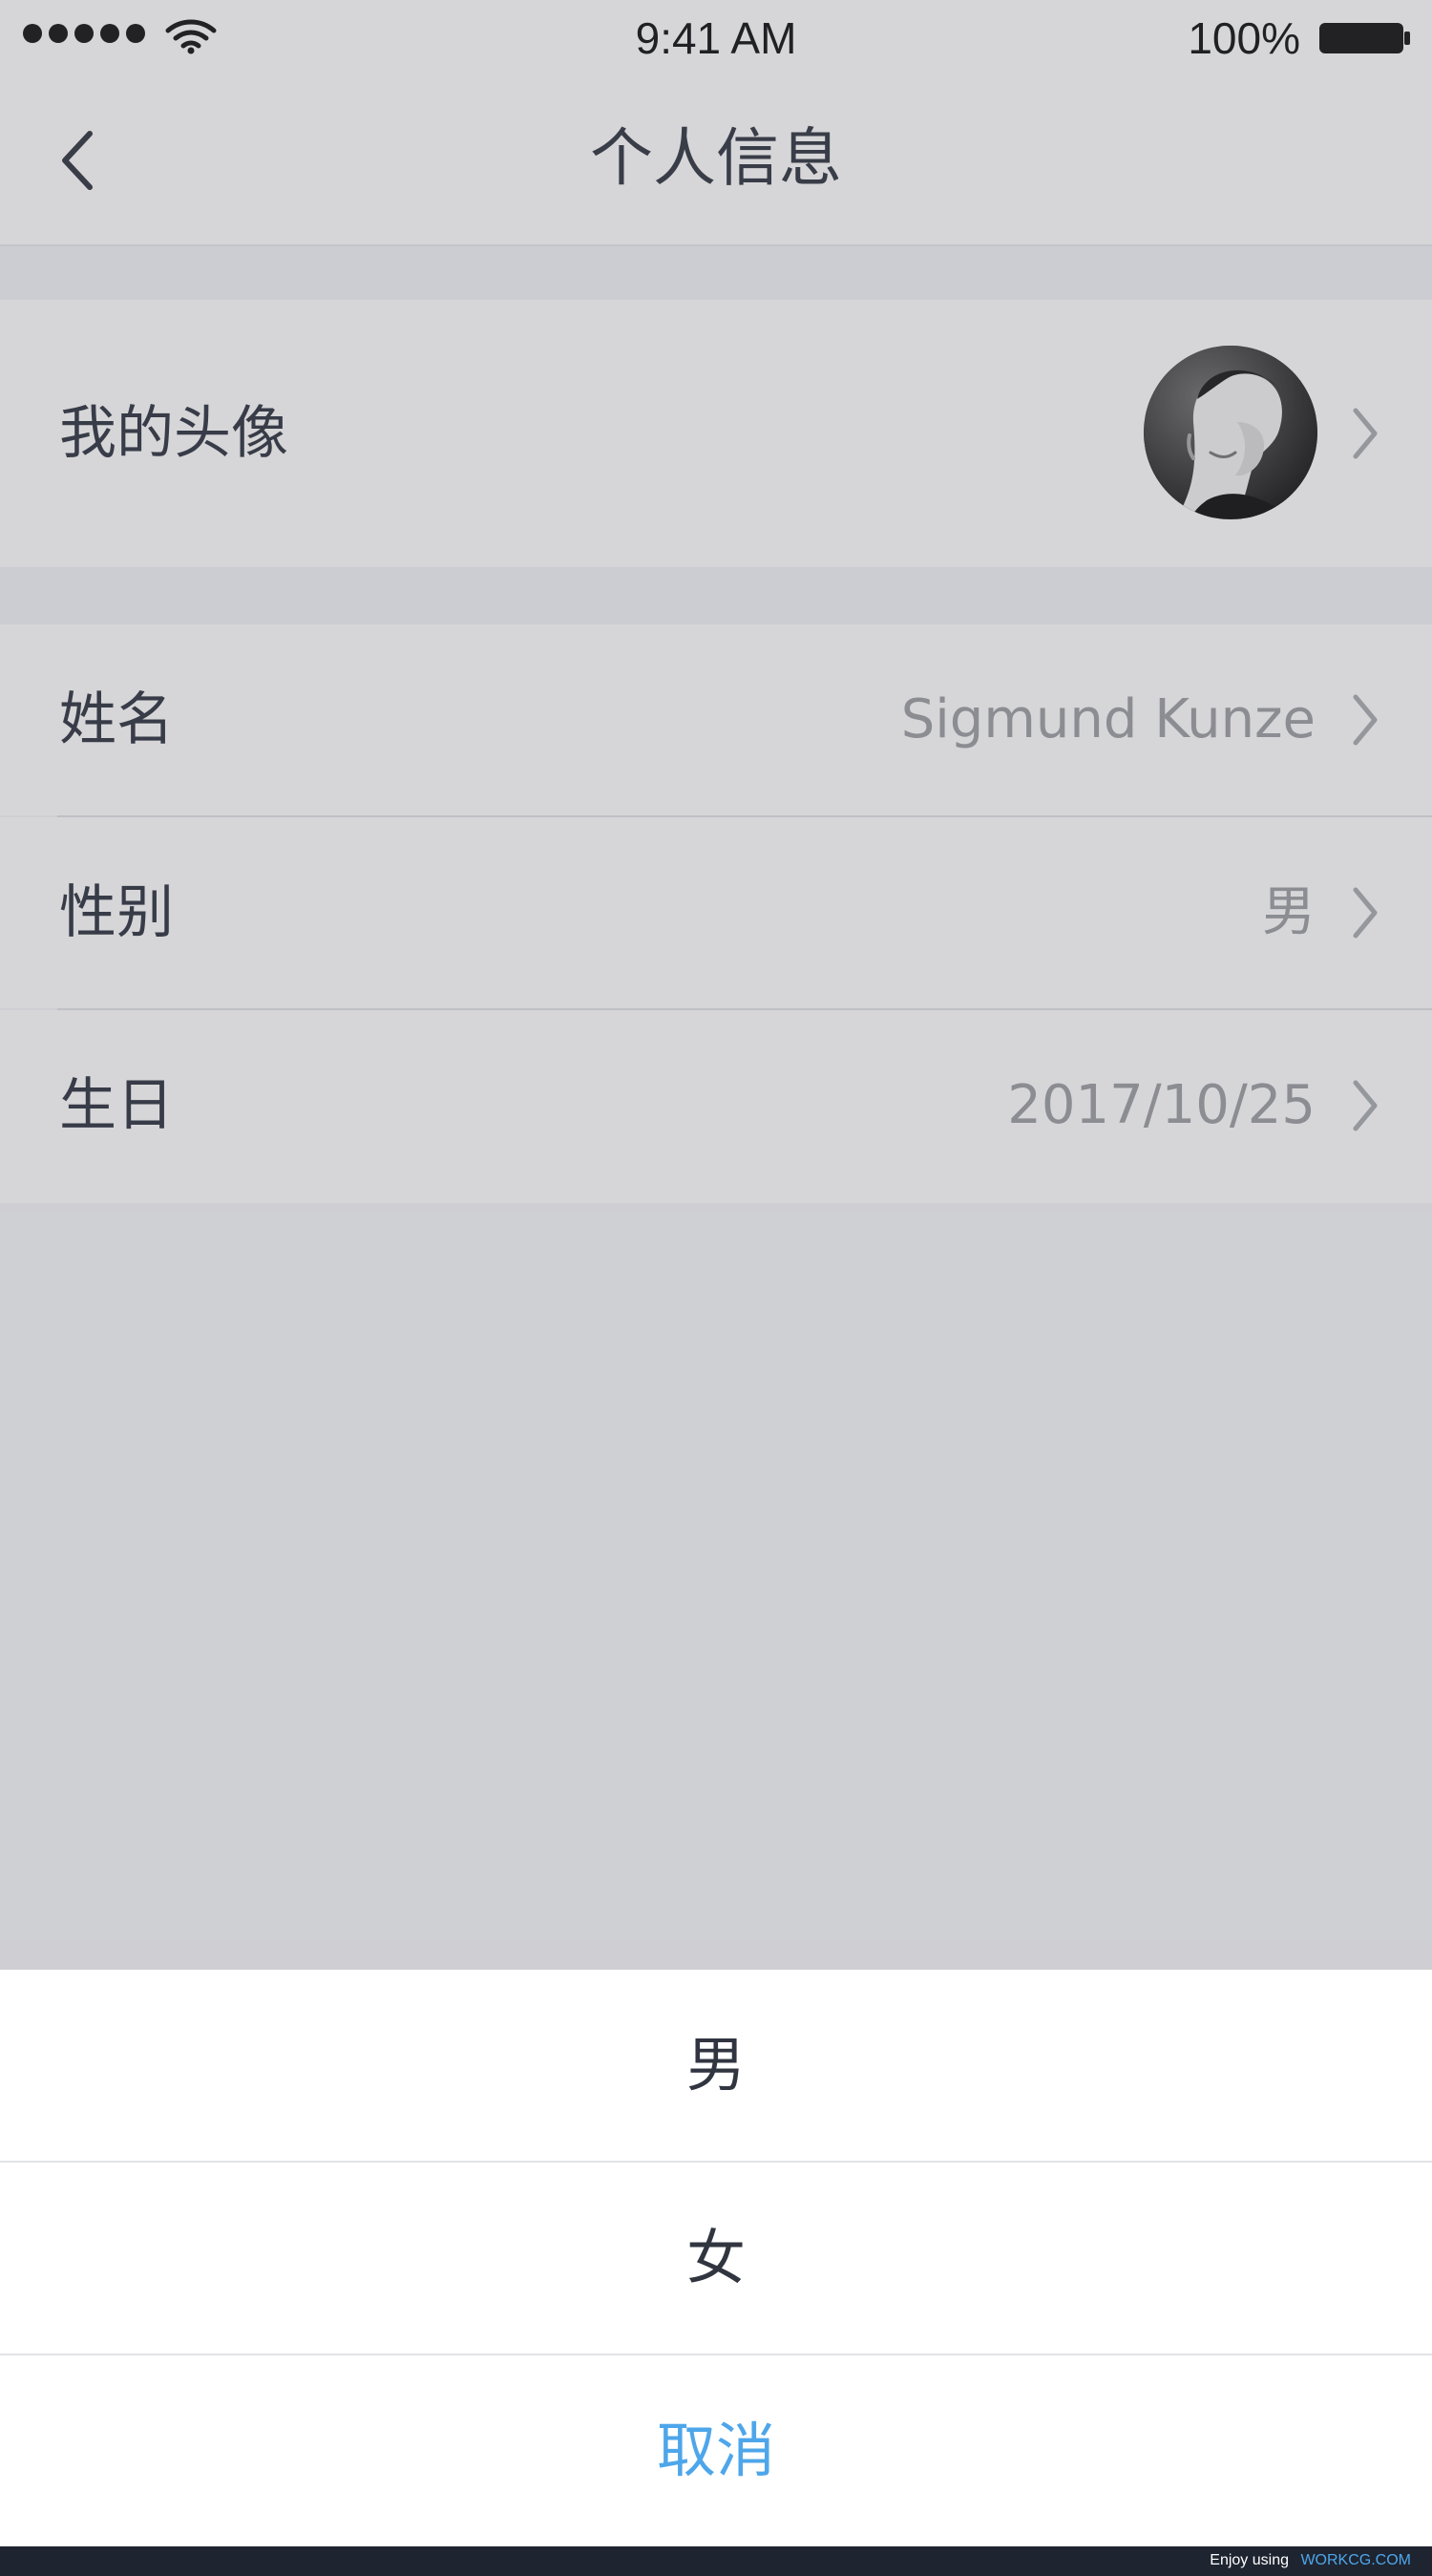  I want to click on section-gap-top, so click(716, 273).